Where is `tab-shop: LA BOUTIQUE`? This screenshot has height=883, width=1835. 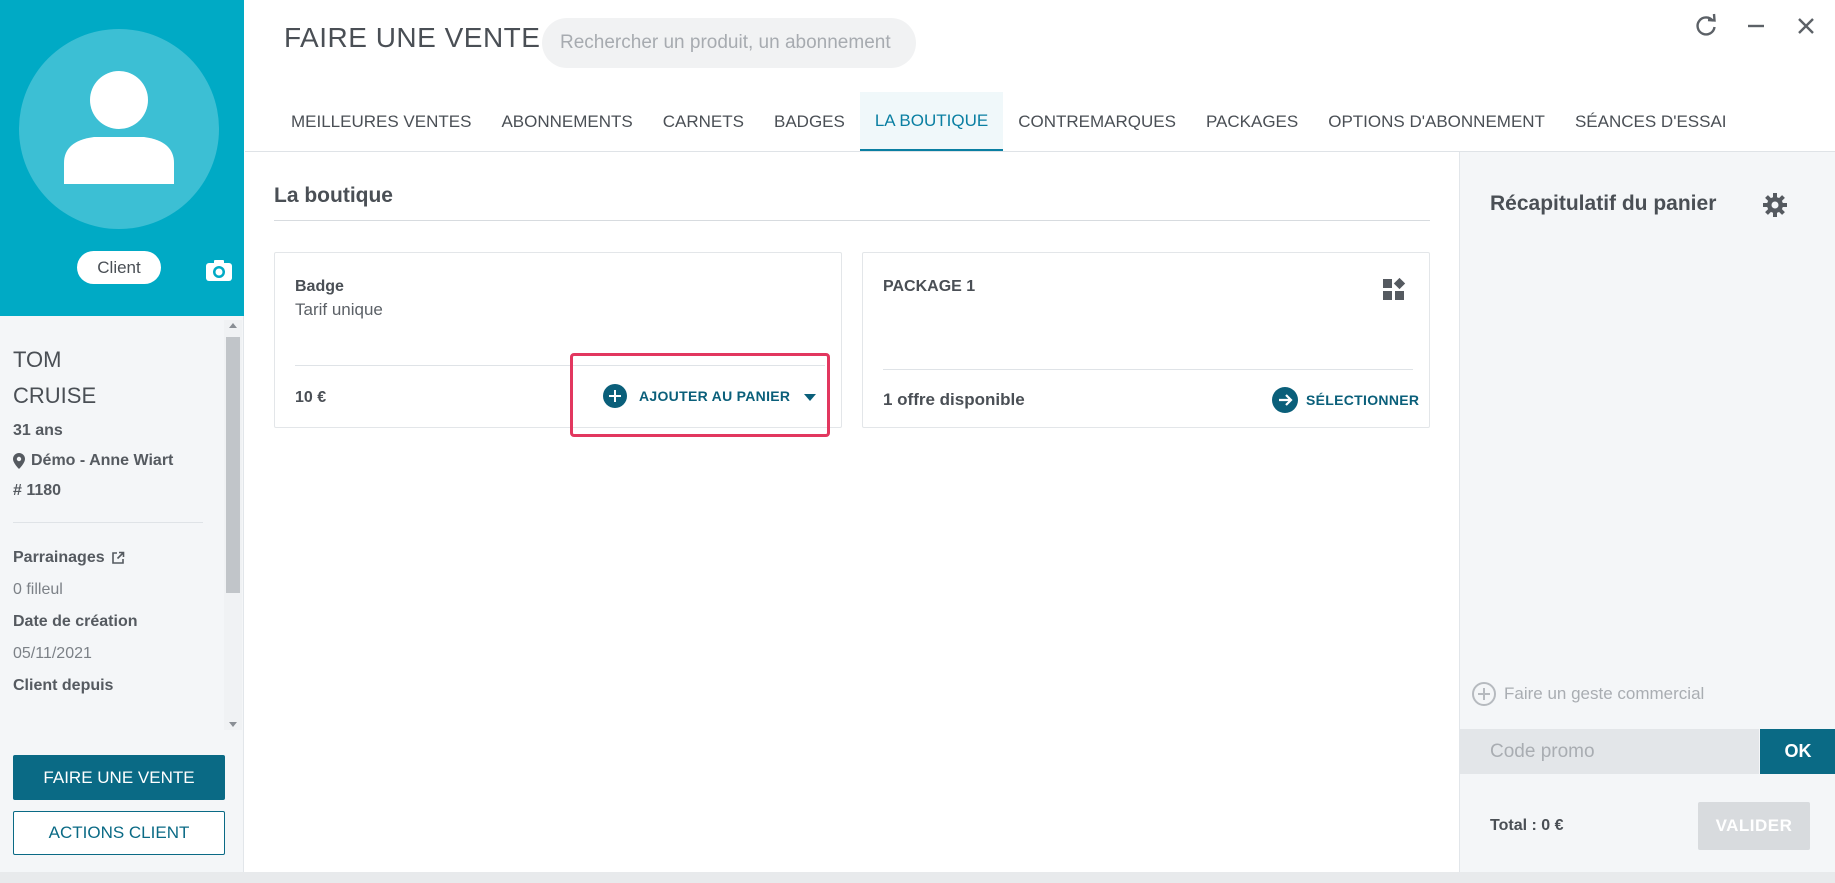
tab-shop: LA BOUTIQUE is located at coordinates (931, 122).